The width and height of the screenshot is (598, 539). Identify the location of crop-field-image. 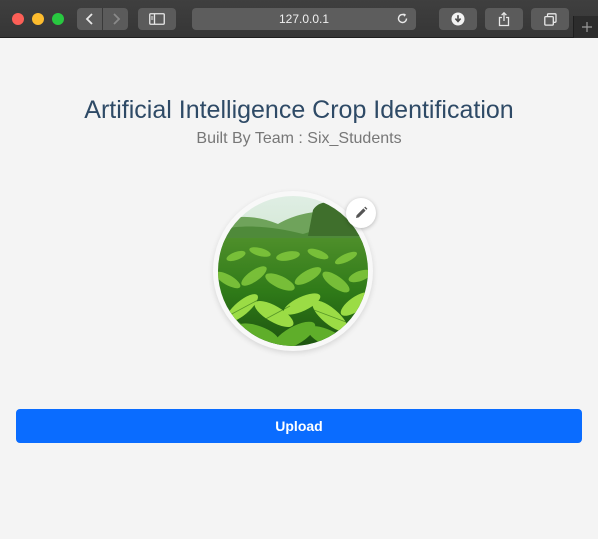
(293, 271).